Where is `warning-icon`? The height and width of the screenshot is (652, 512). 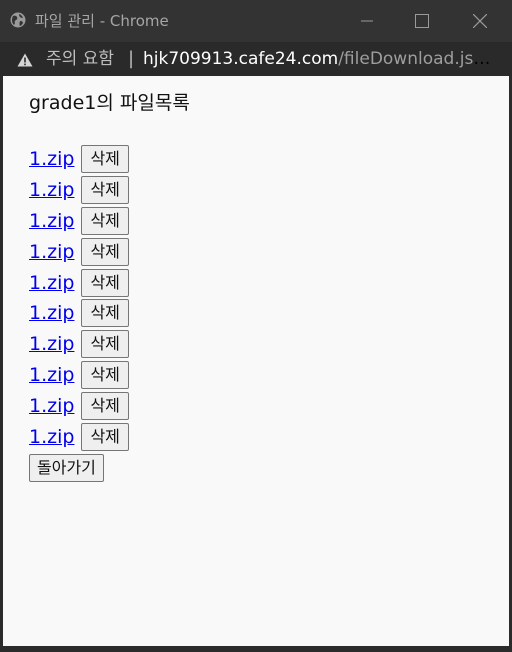
warning-icon is located at coordinates (25, 59).